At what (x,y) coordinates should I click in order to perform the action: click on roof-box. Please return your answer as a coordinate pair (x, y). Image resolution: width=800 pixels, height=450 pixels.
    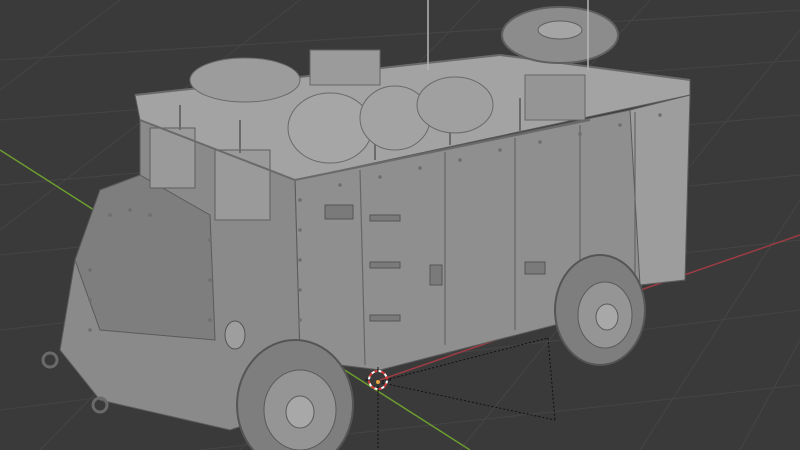
    Looking at the image, I should click on (345, 67).